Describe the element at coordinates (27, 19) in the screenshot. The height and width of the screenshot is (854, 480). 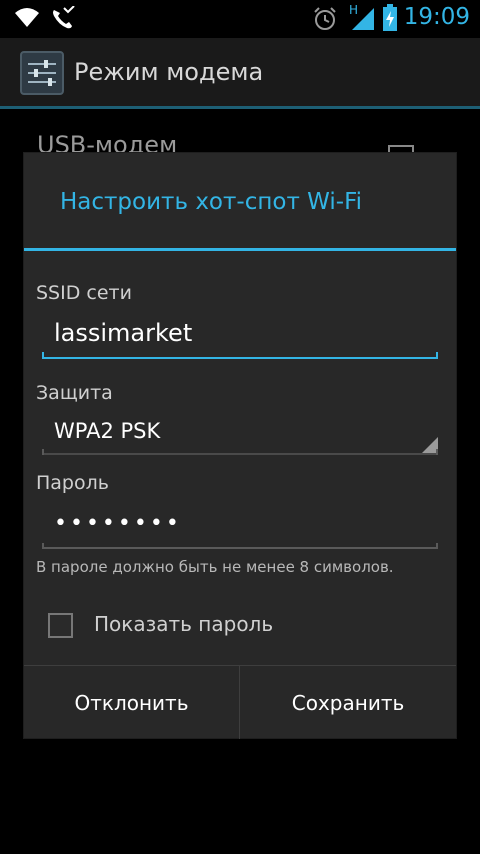
I see `wifi-icon` at that location.